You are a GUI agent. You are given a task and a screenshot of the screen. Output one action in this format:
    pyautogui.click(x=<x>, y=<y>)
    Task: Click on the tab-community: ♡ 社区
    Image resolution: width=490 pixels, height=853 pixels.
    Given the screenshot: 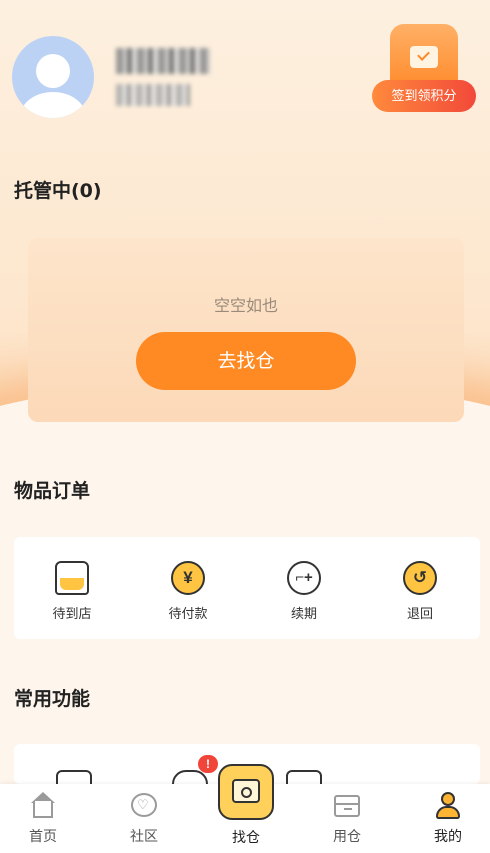 What is the action you would take?
    pyautogui.click(x=144, y=818)
    